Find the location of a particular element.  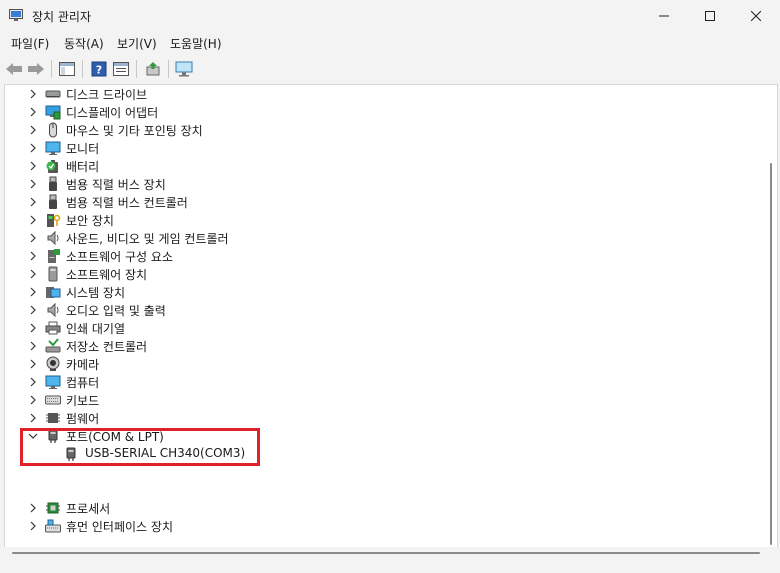

tree-node-label: 카메라 is located at coordinates (83, 365).